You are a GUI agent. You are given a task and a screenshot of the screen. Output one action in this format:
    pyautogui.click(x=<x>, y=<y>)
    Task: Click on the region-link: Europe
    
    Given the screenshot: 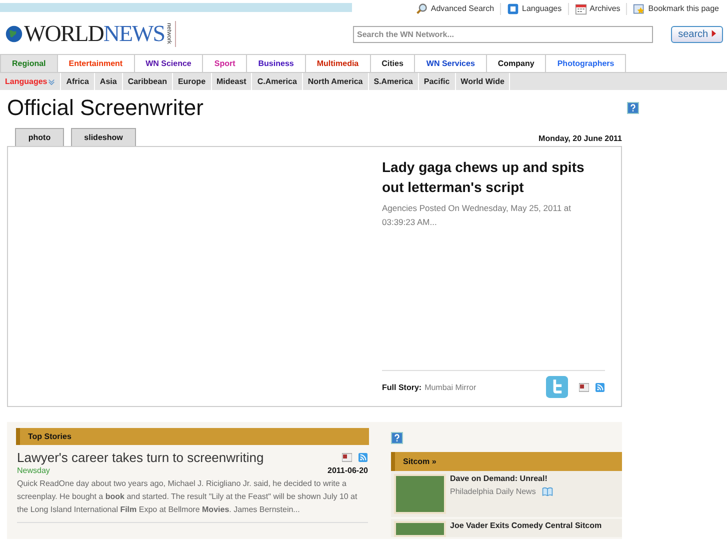 What is the action you would take?
    pyautogui.click(x=192, y=81)
    